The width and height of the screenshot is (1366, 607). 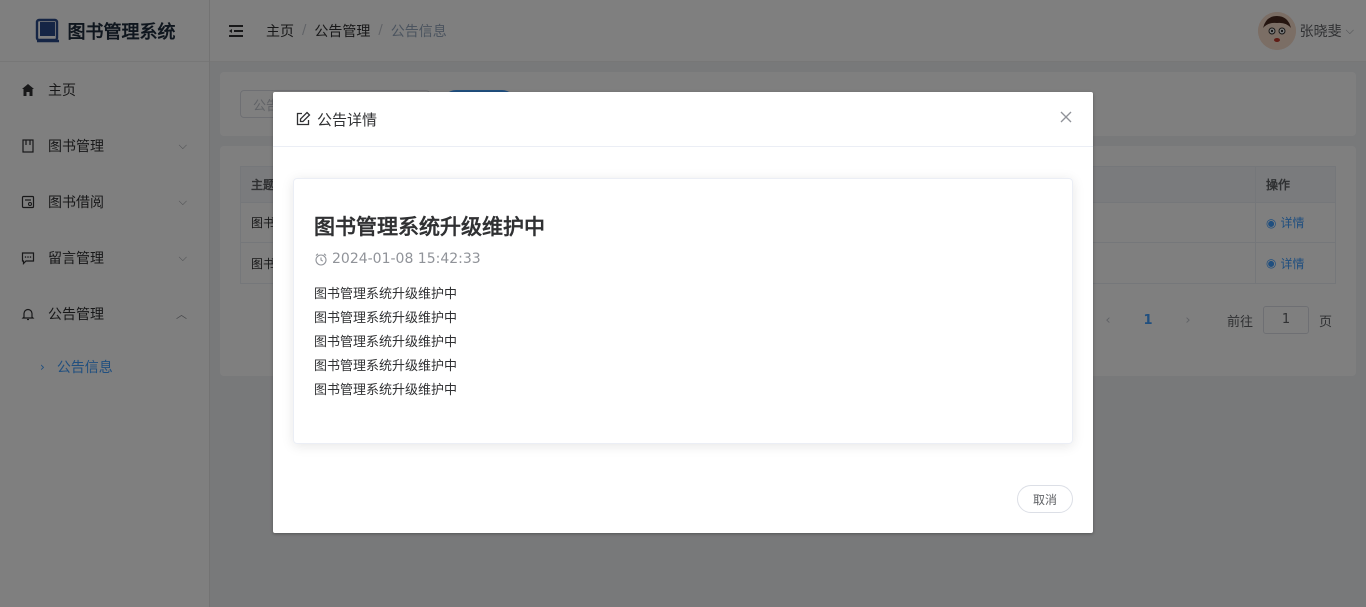 What do you see at coordinates (406, 259) in the screenshot?
I see `notice-time-text: 2024-01-08 15:42:33` at bounding box center [406, 259].